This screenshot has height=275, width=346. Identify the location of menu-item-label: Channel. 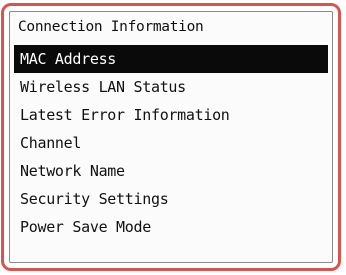
(51, 143).